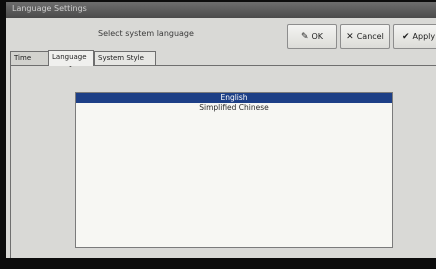 Image resolution: width=436 pixels, height=269 pixels. What do you see at coordinates (406, 36) in the screenshot?
I see `check-icon: ✔` at bounding box center [406, 36].